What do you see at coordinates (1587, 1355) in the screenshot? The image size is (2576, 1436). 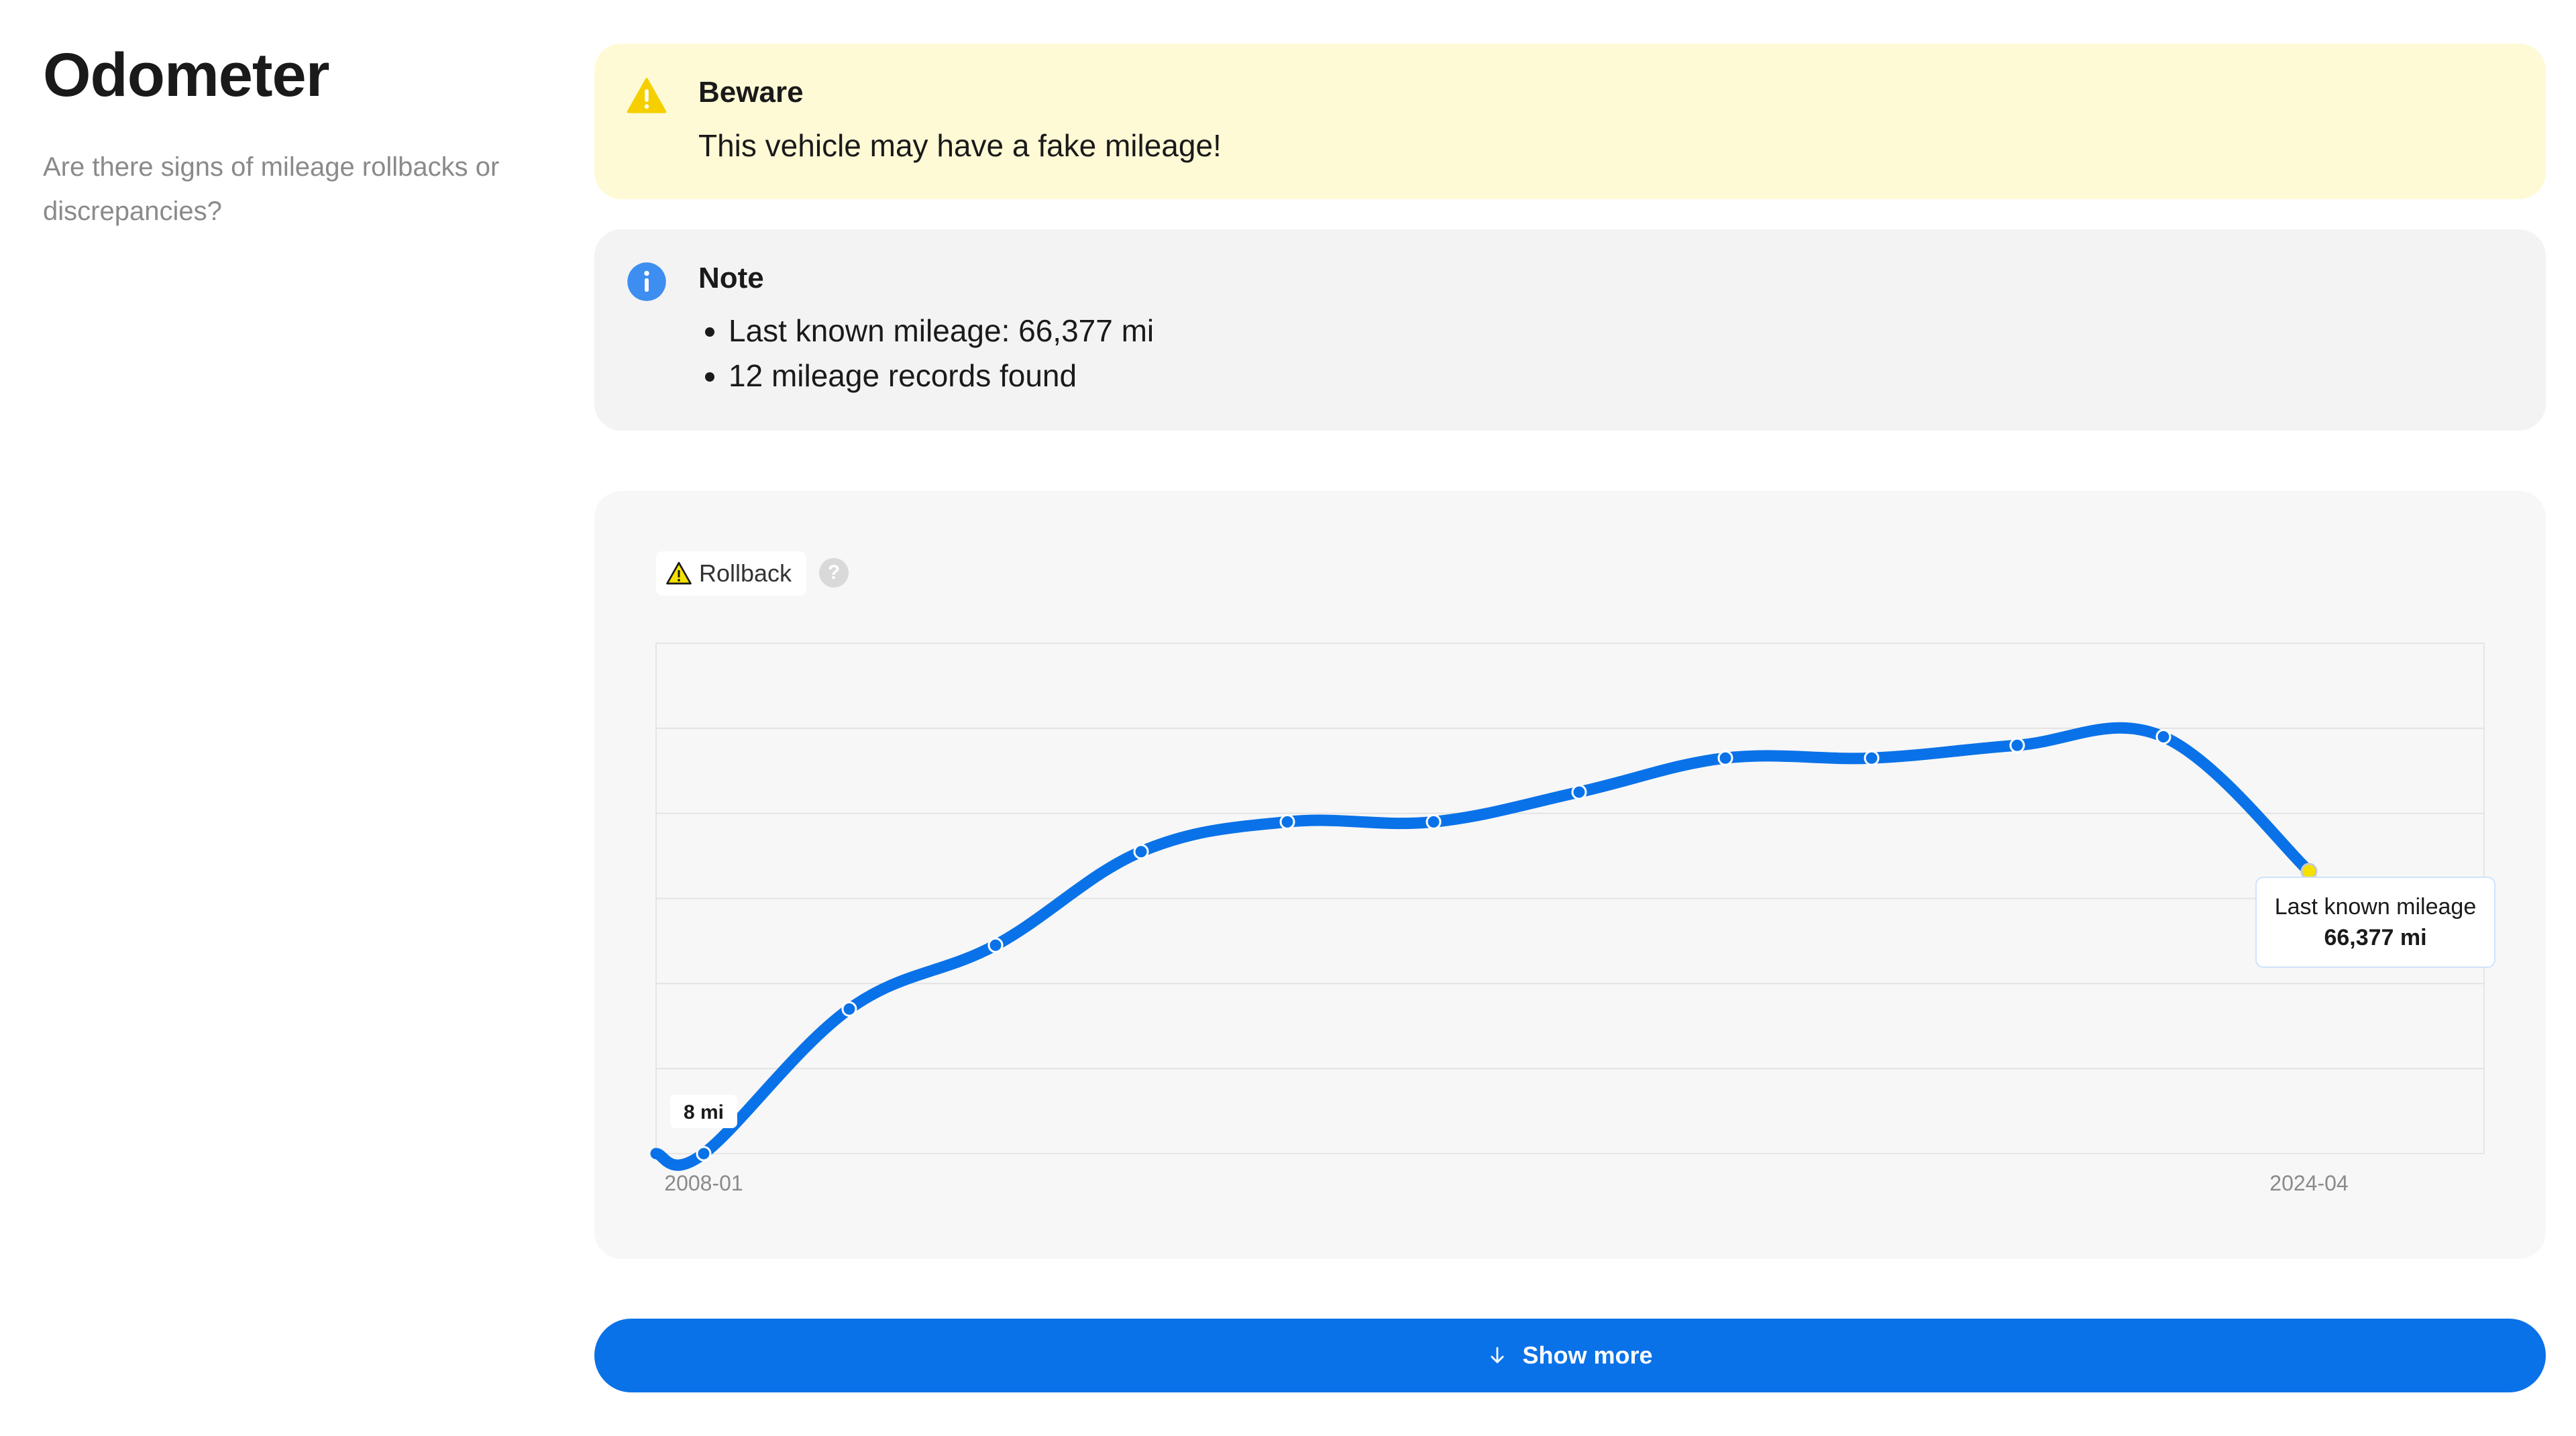 I see `show-more-label: Show more` at bounding box center [1587, 1355].